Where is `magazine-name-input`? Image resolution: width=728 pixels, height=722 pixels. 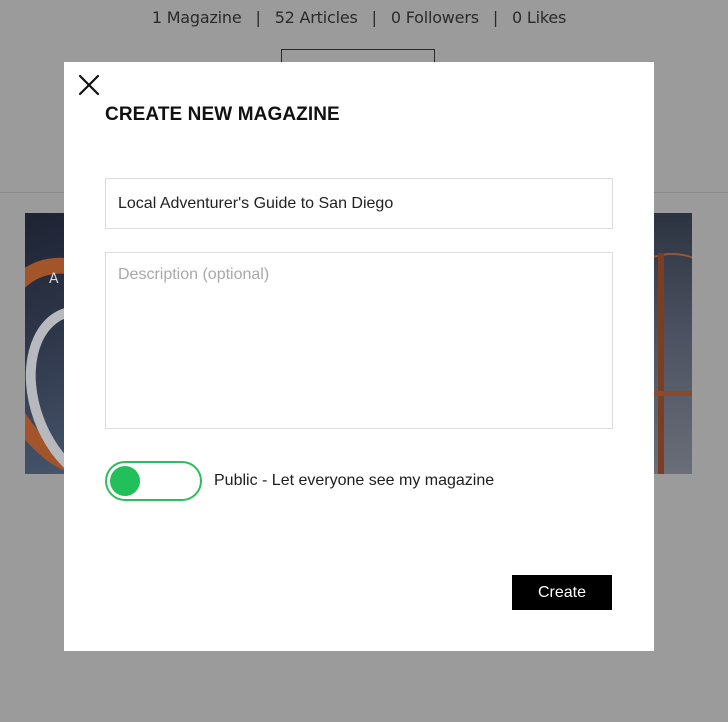
magazine-name-input is located at coordinates (359, 203).